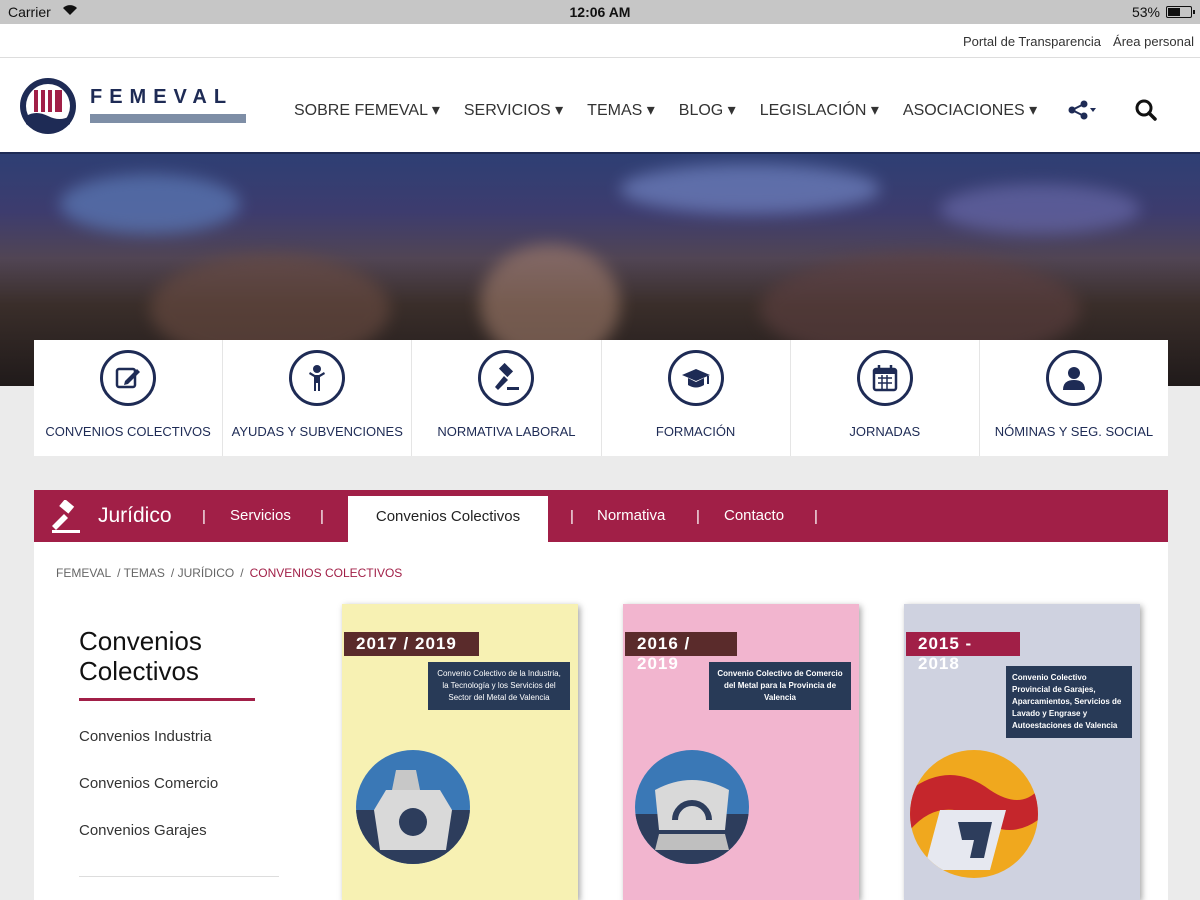 The width and height of the screenshot is (1200, 900). I want to click on gear-logo-icon, so click(48, 106).